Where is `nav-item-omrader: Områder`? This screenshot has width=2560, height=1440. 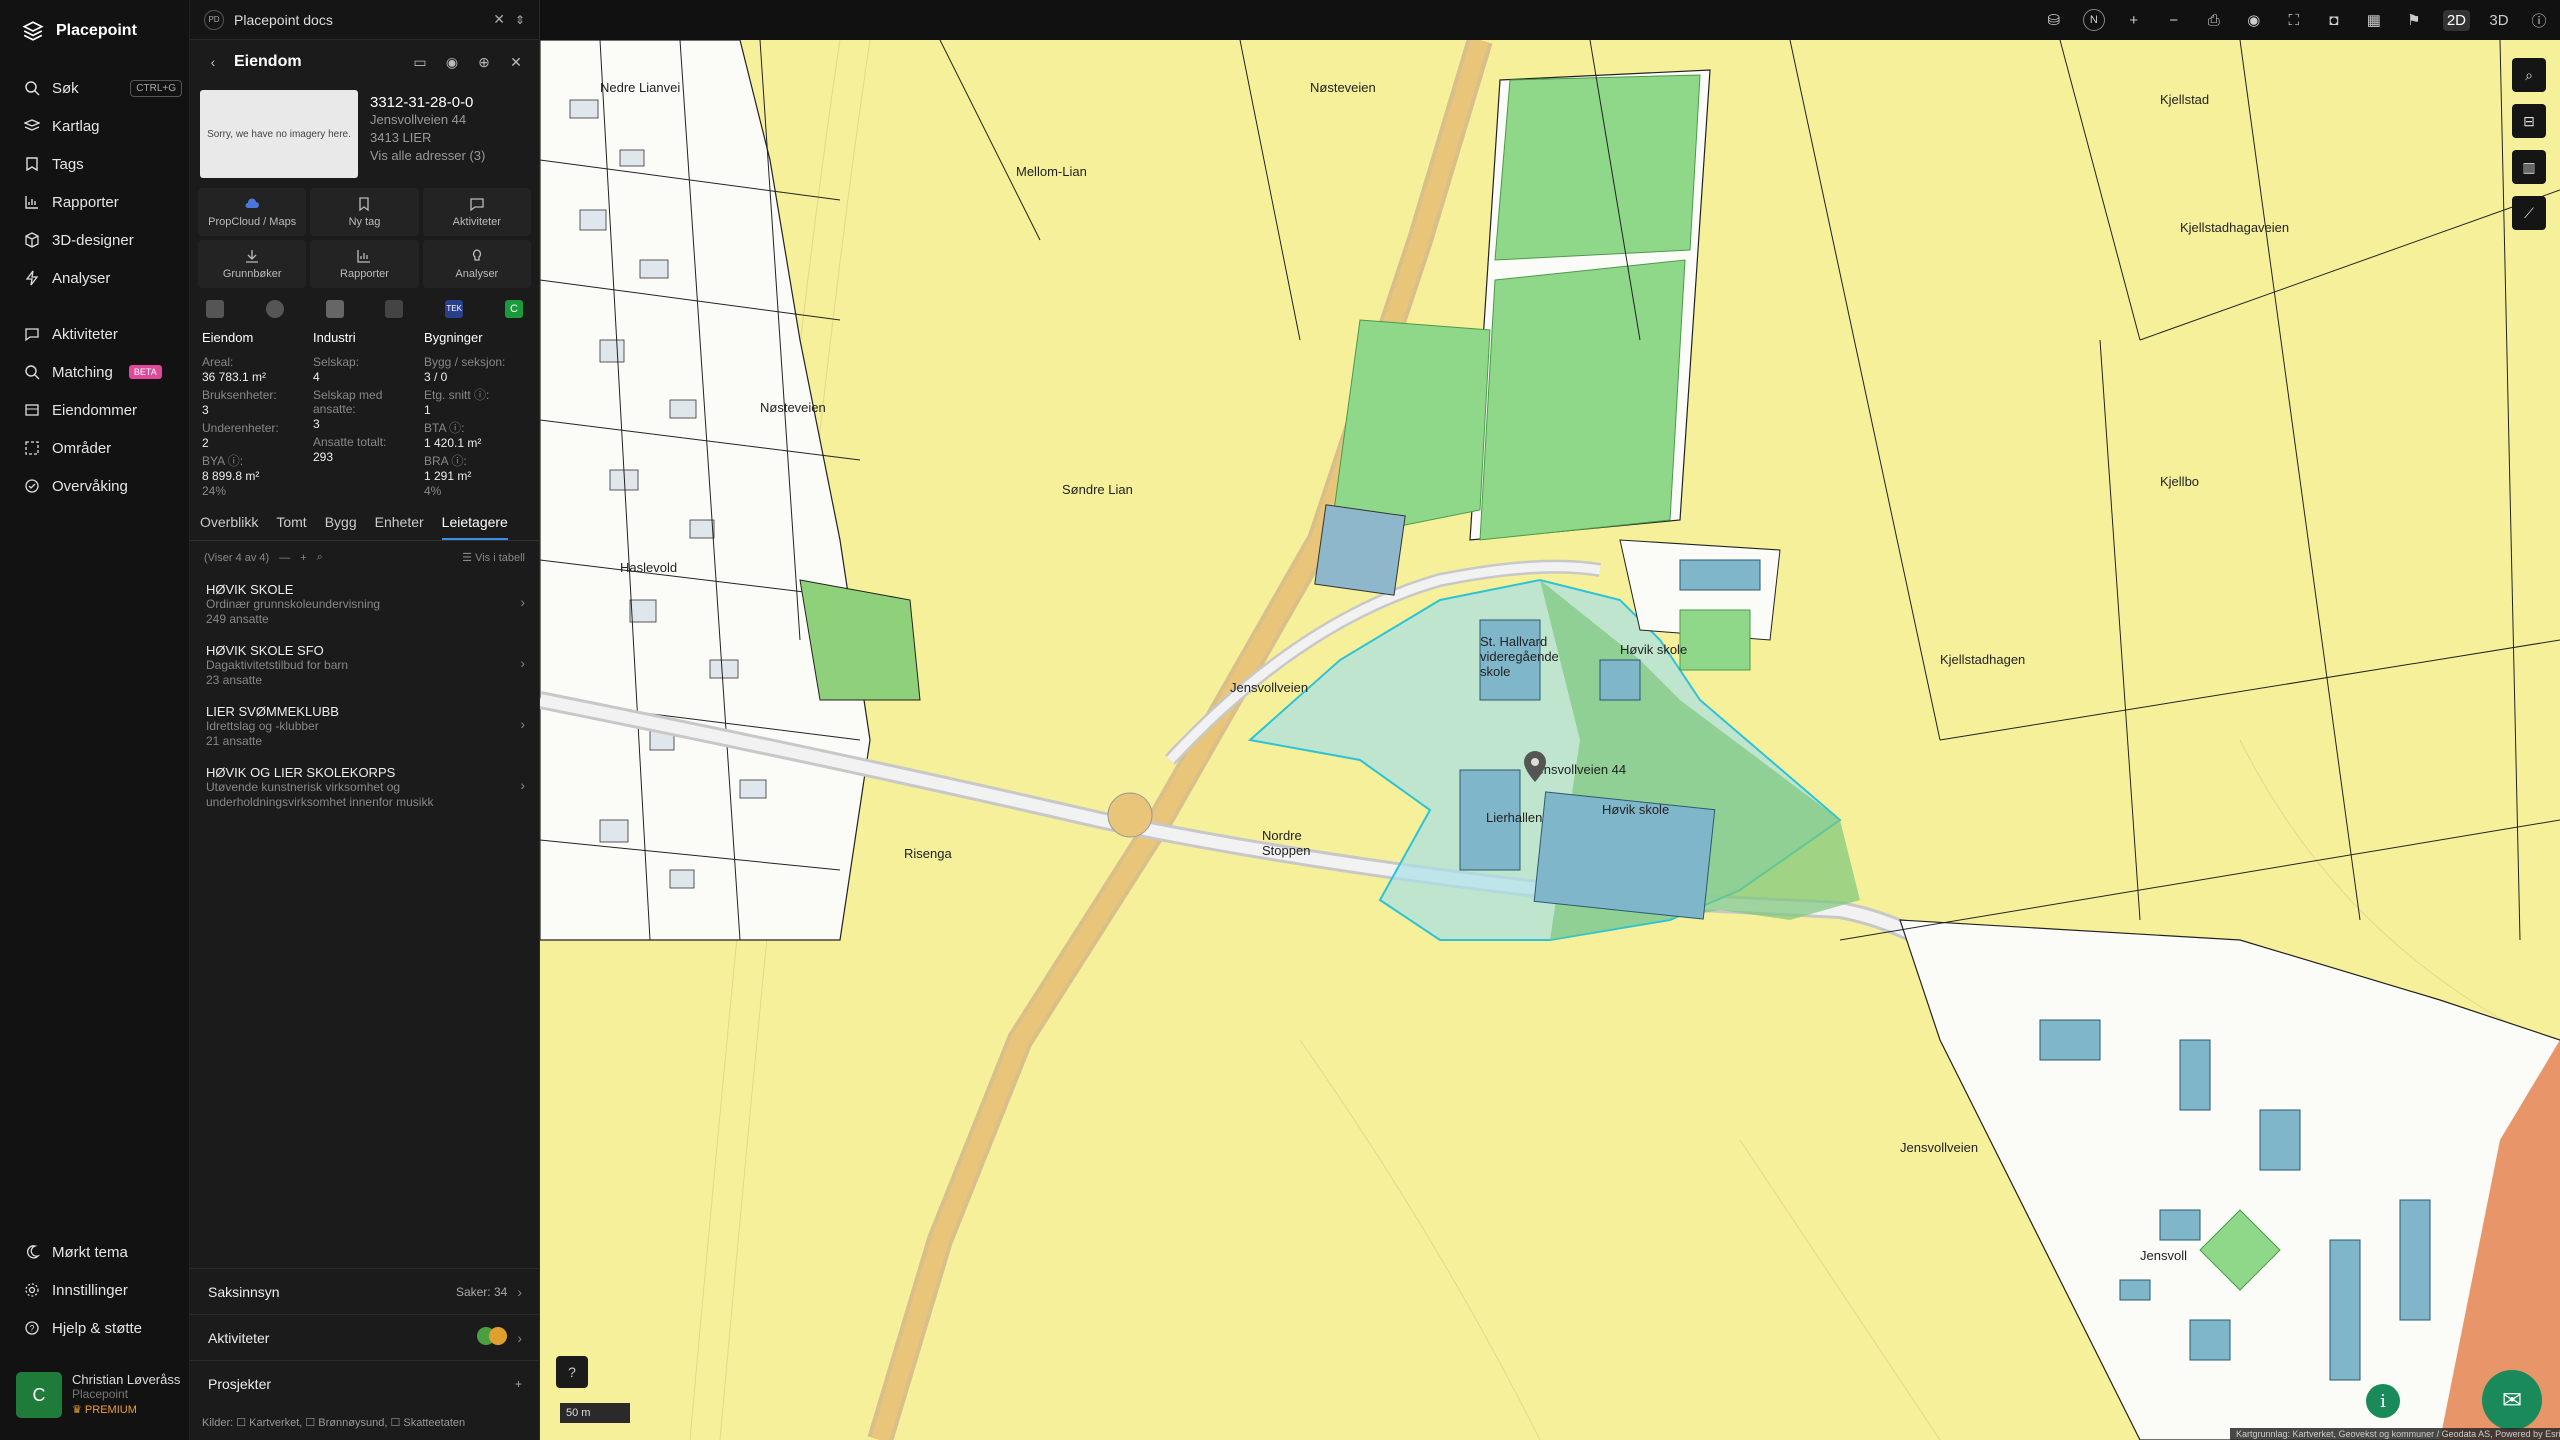 nav-item-omrader: Områder is located at coordinates (103, 448).